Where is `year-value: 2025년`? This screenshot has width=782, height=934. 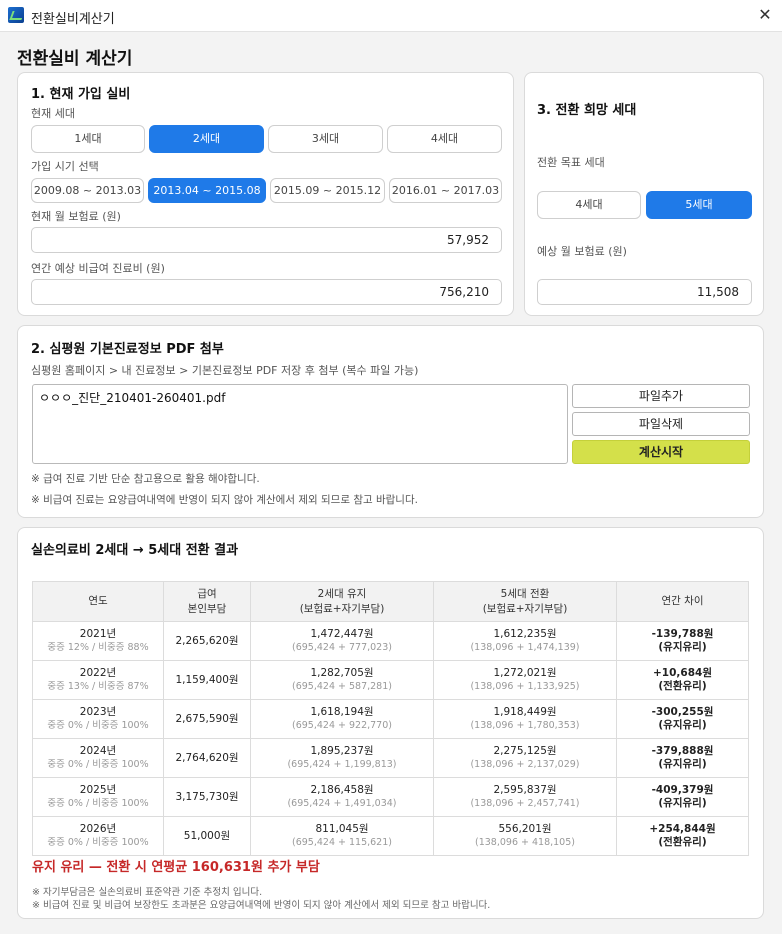
year-value: 2025년 is located at coordinates (98, 790).